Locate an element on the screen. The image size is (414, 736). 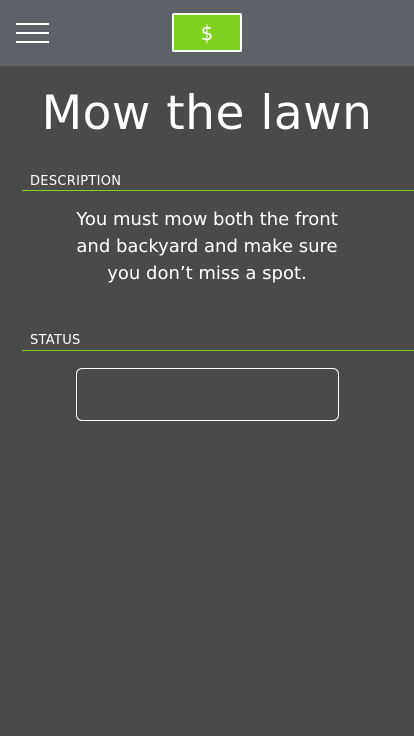
description-divider is located at coordinates (218, 190).